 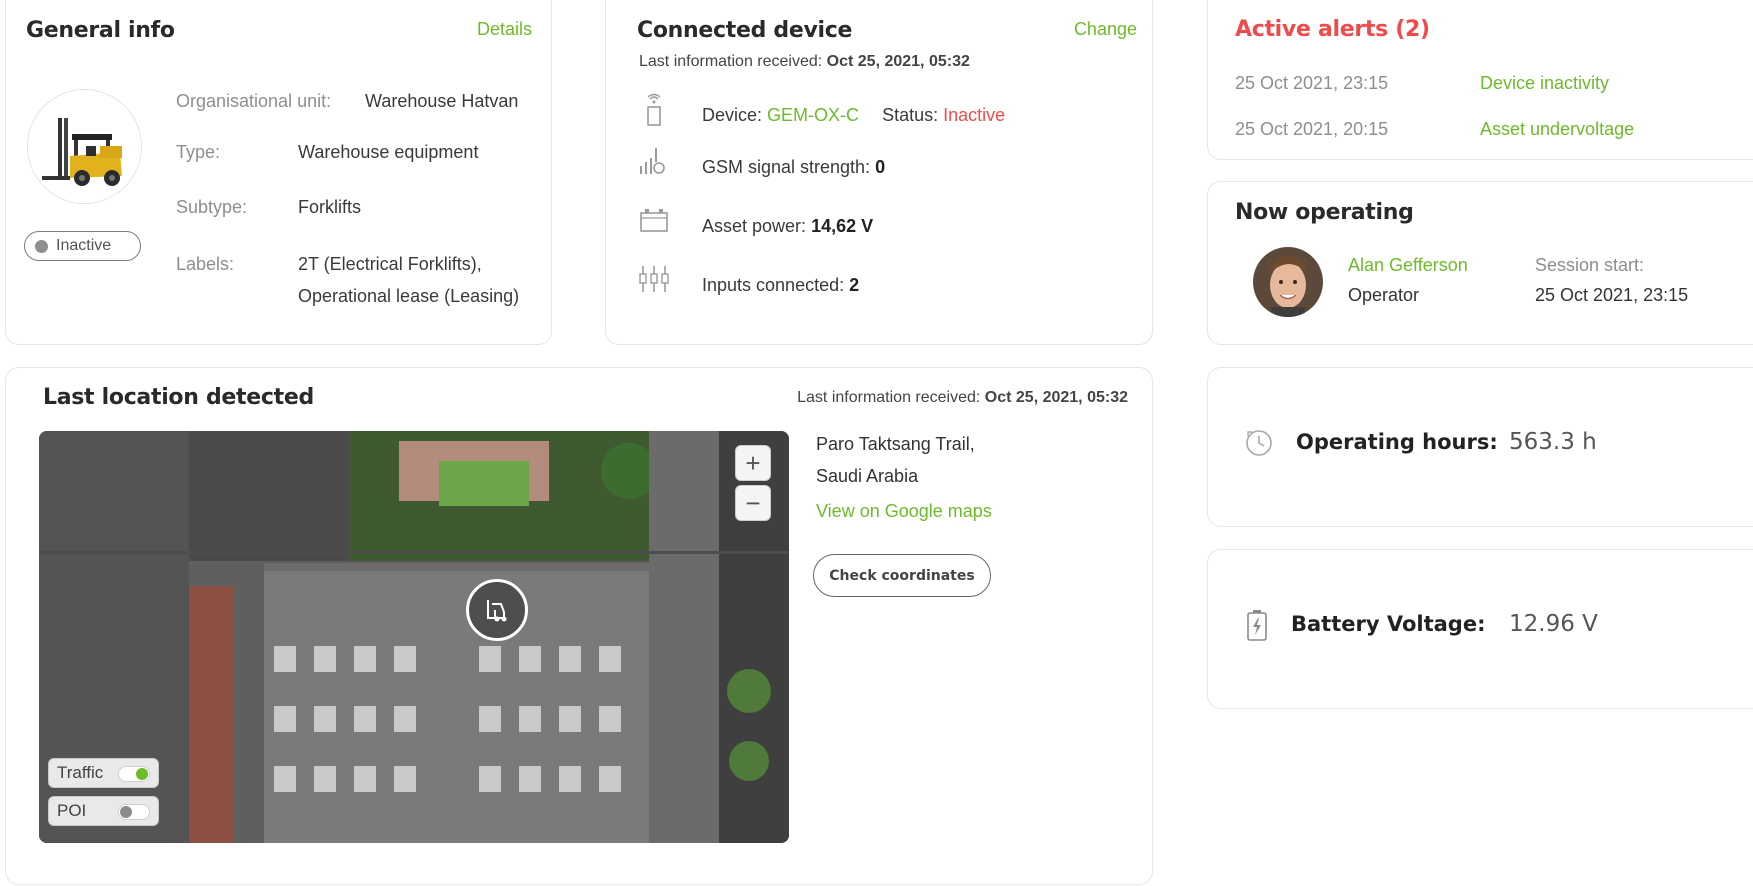 I want to click on device-row: Device: GEM-OX-C Status: Inactive, so click(x=853, y=115).